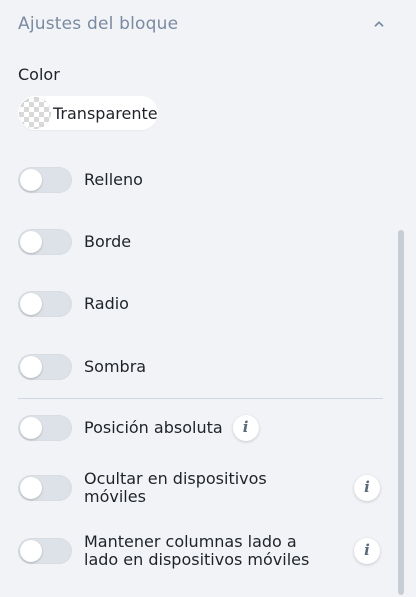  Describe the element at coordinates (45, 242) in the screenshot. I see `borde-toggle` at that location.